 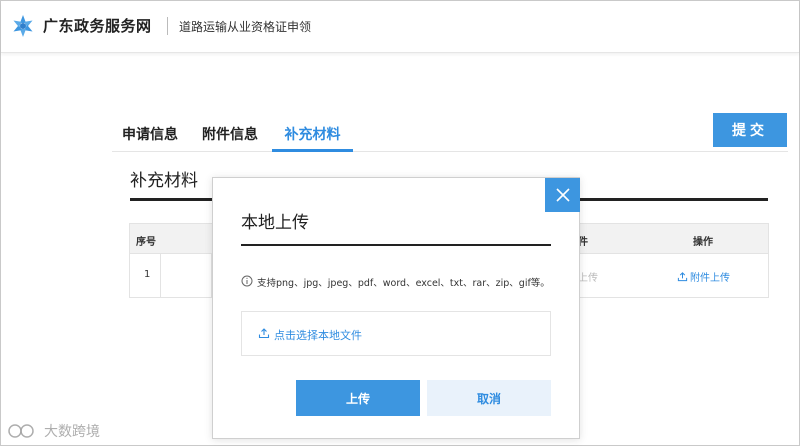 I want to click on watermark: 大数跨境, so click(x=54, y=431).